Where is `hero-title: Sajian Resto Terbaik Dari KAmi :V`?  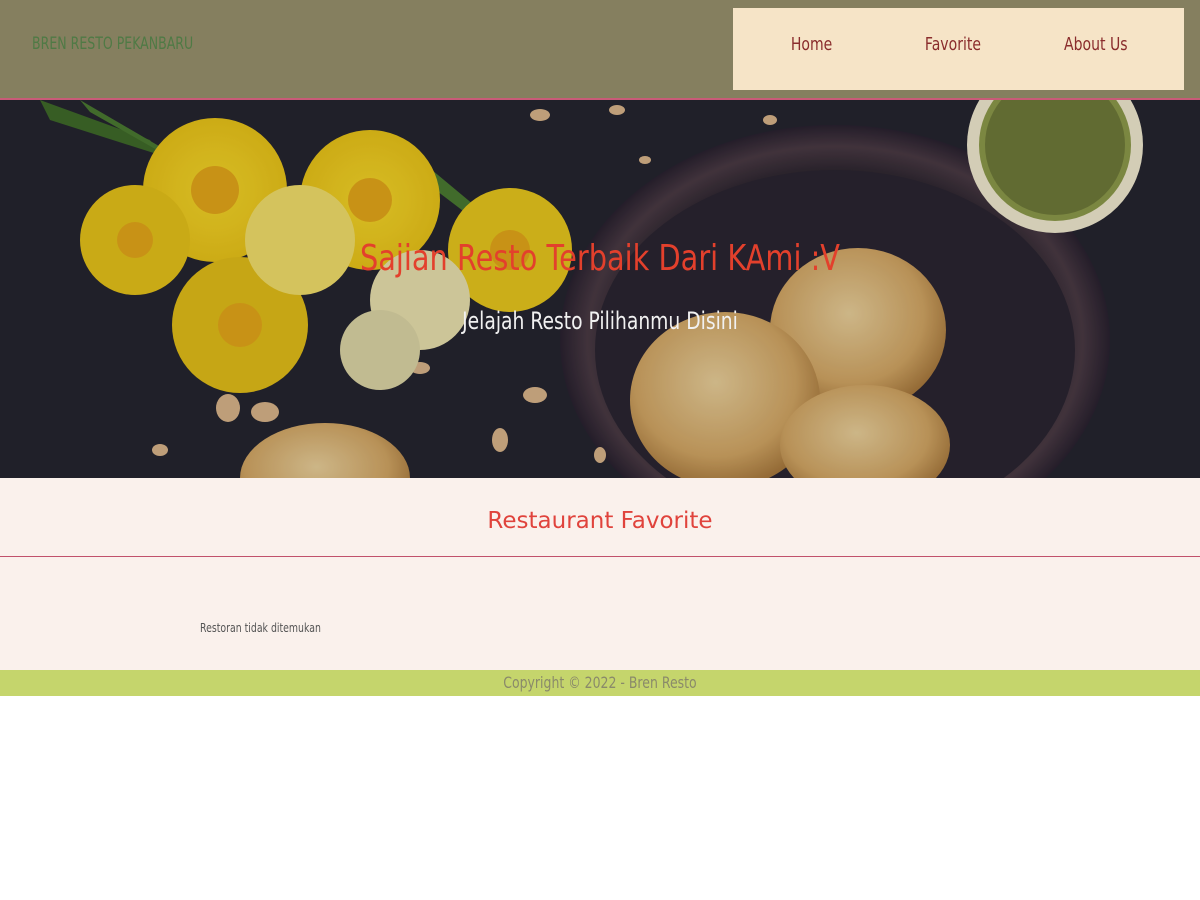 hero-title: Sajian Resto Terbaik Dari KAmi :V is located at coordinates (600, 258).